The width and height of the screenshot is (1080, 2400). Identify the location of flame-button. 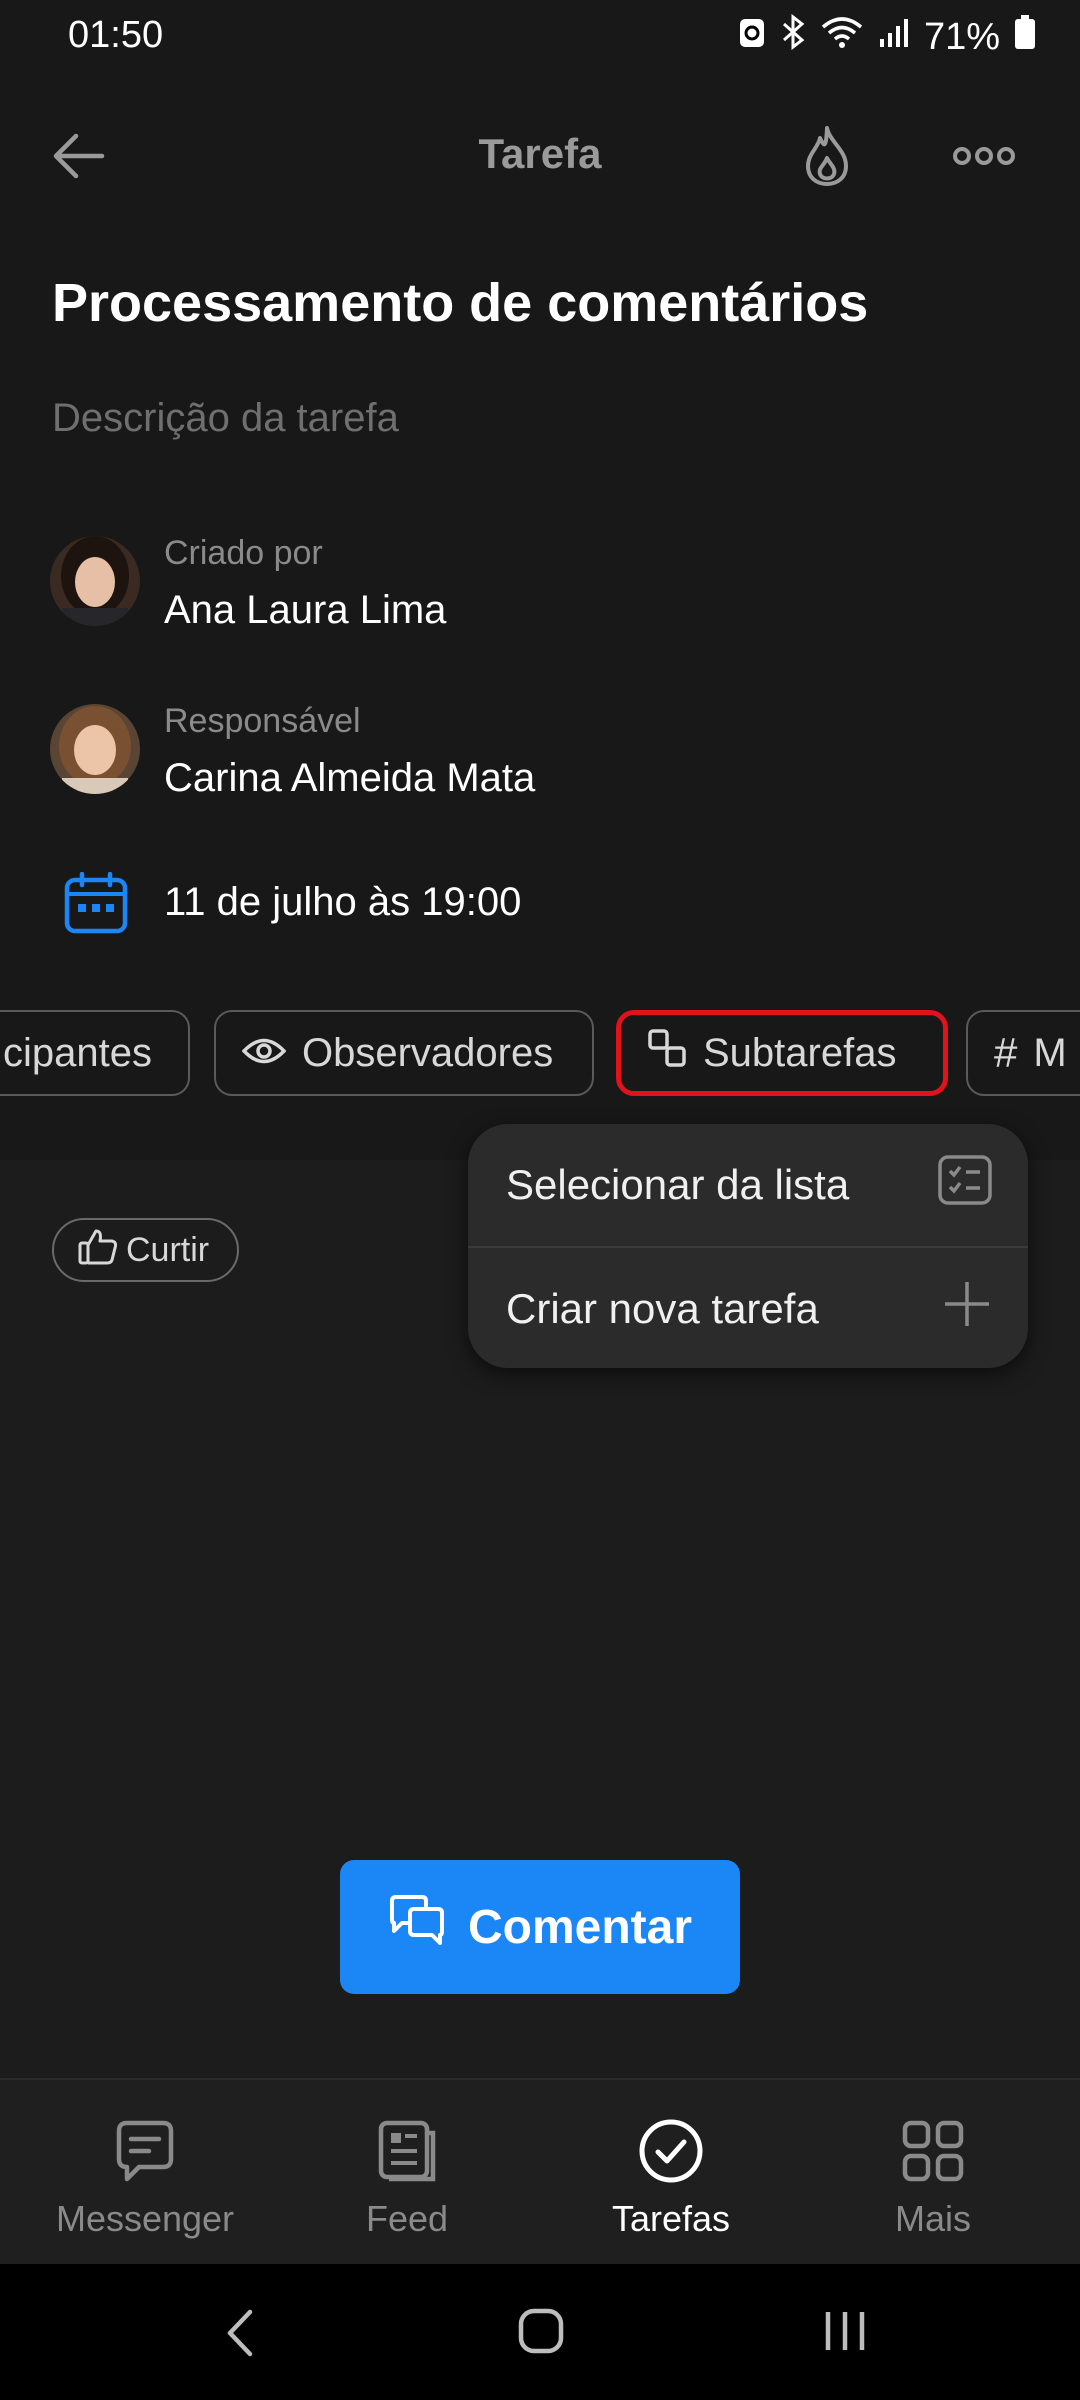
(827, 156).